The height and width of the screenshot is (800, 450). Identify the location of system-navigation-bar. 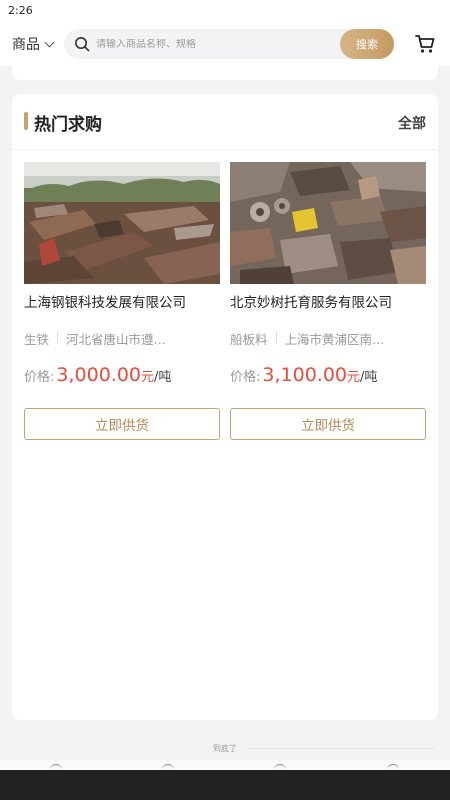
(225, 785).